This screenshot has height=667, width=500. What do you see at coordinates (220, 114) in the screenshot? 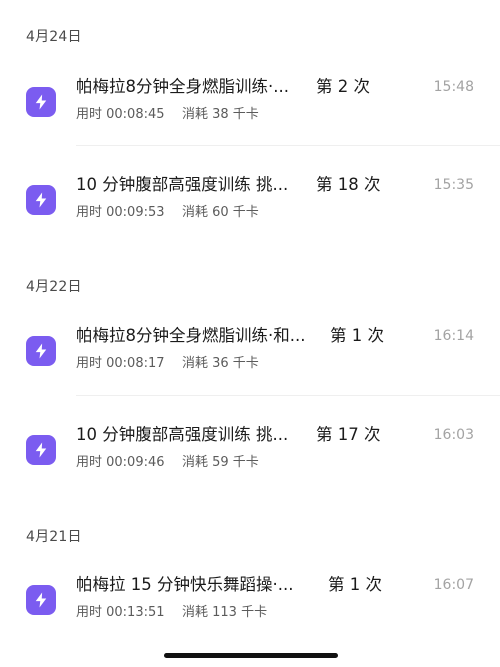
I see `workout-calories: 消耗 38 千卡` at bounding box center [220, 114].